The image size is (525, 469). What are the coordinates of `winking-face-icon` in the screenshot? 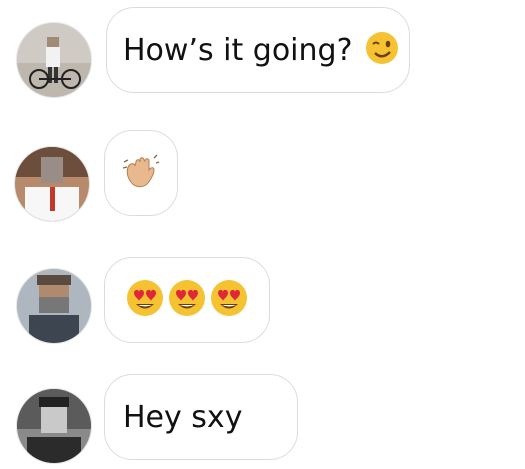 It's located at (382, 50).